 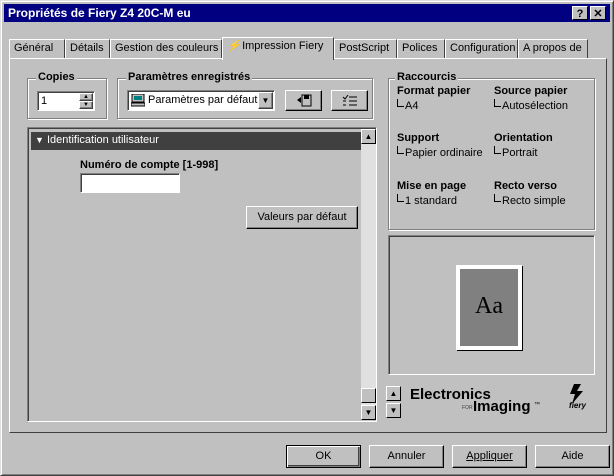 I want to click on tab-general: Général, so click(x=37, y=48).